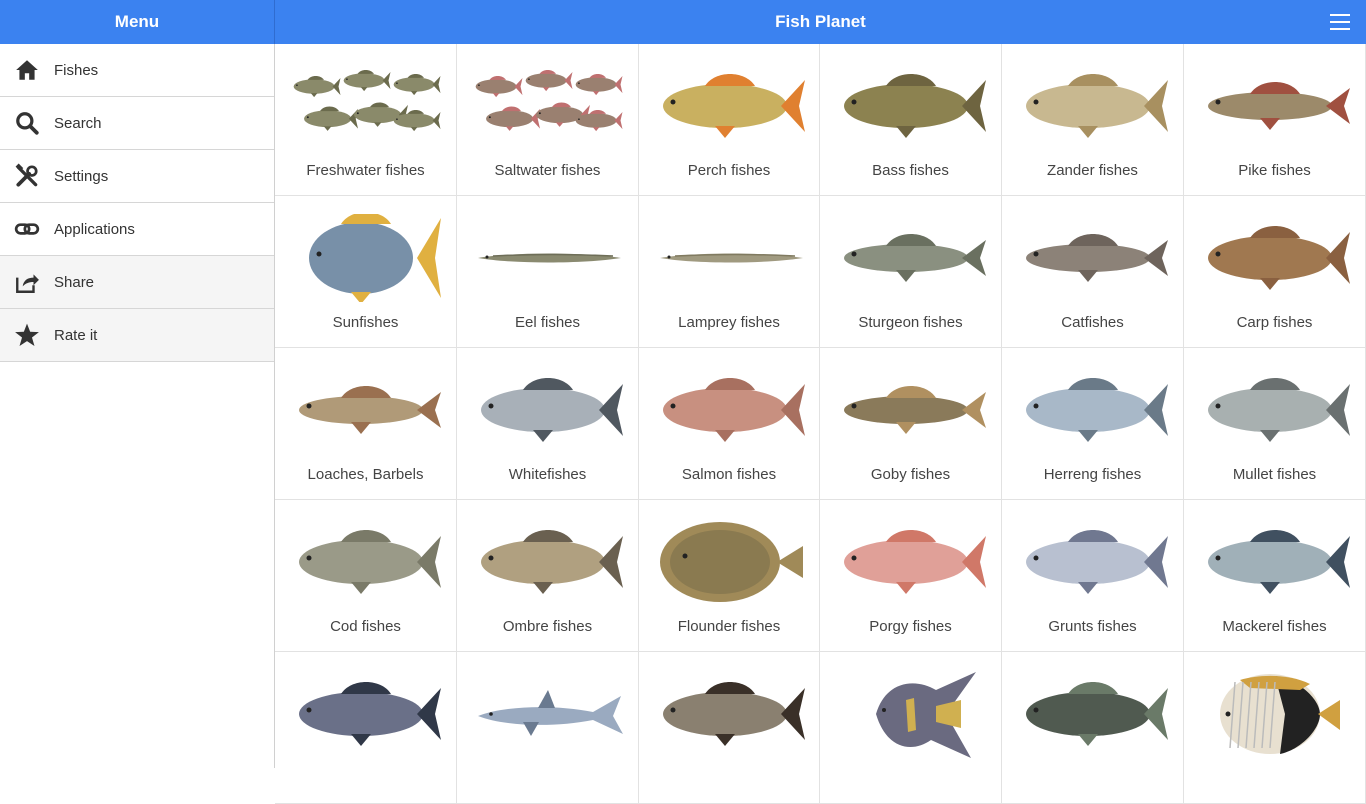  I want to click on fish-category-label: Whitefishes, so click(547, 474).